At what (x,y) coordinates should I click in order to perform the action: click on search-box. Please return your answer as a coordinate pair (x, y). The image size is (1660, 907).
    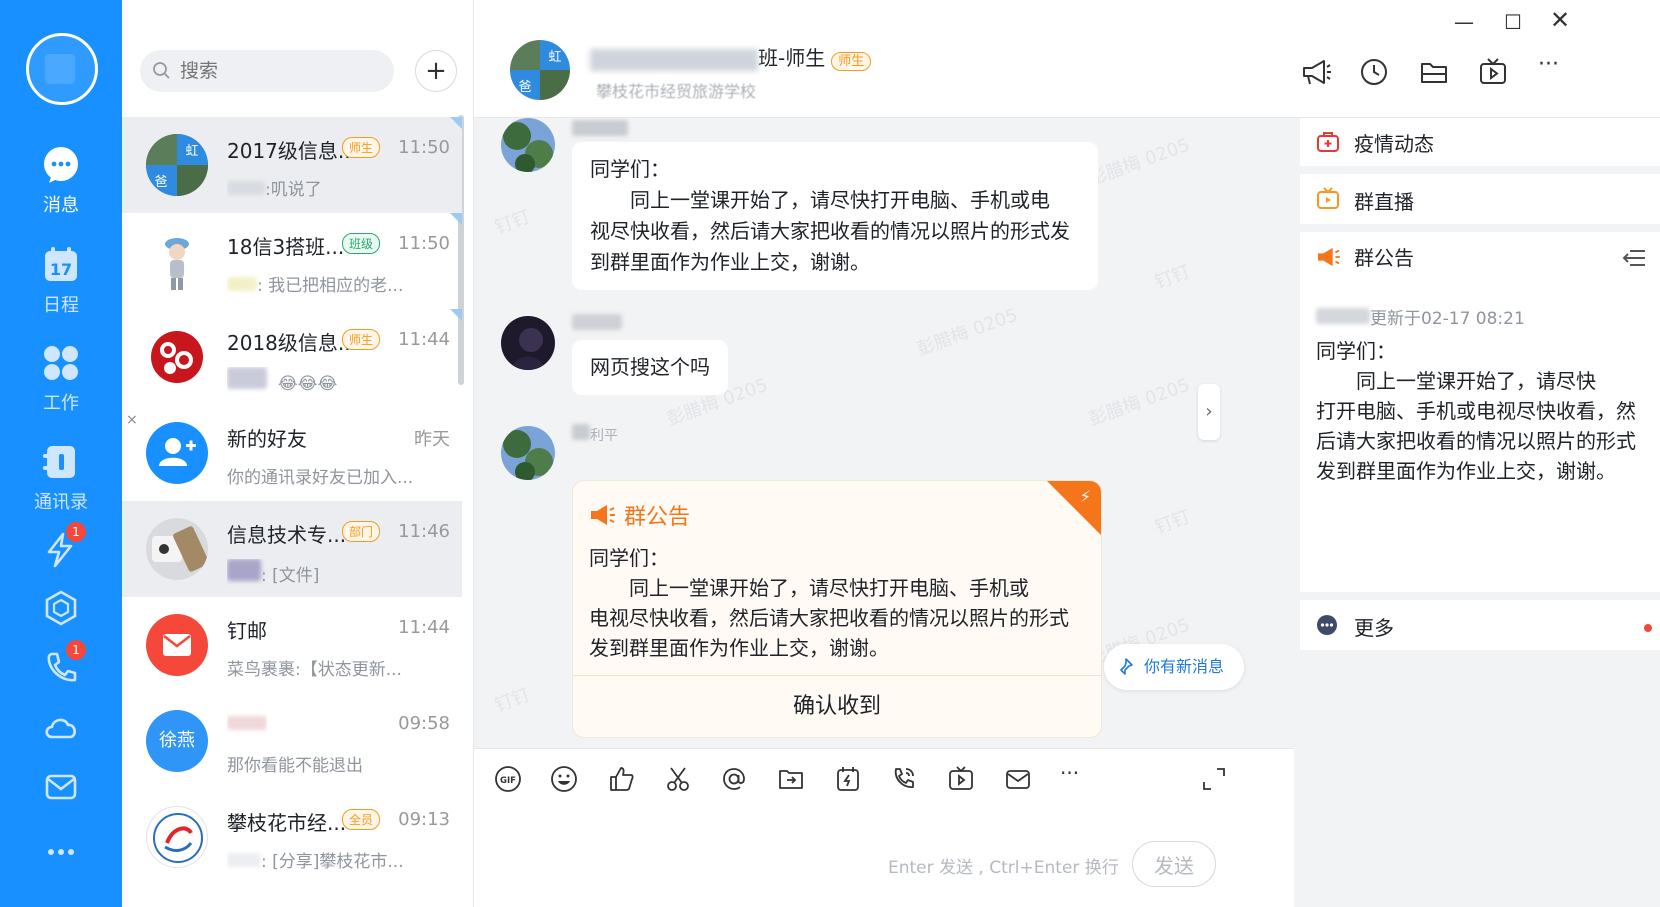
    Looking at the image, I should click on (267, 71).